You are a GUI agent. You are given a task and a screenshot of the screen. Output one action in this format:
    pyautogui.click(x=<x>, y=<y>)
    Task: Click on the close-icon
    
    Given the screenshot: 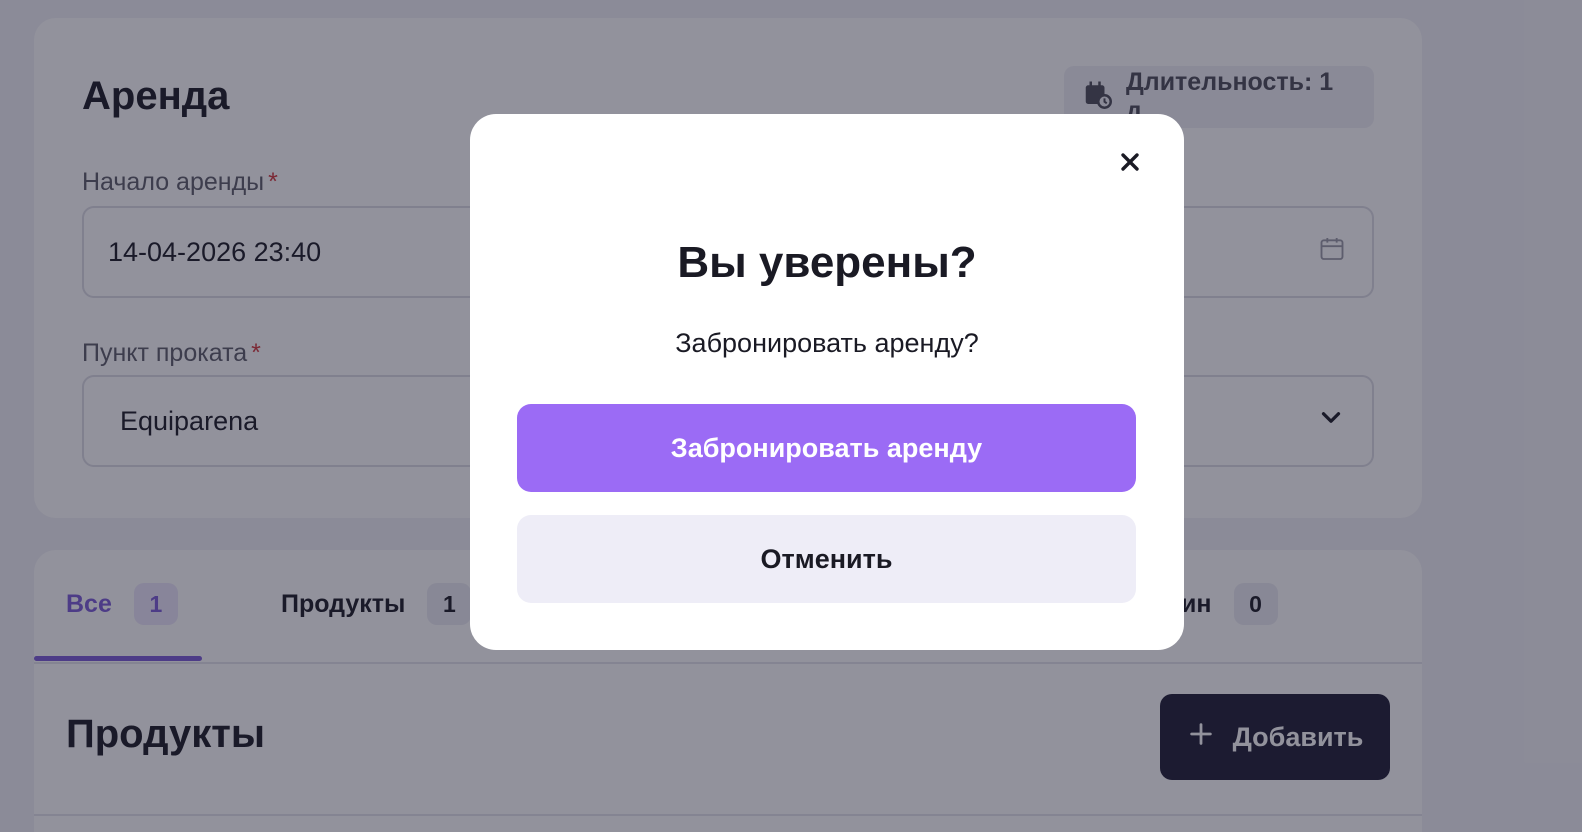 What is the action you would take?
    pyautogui.click(x=1130, y=162)
    